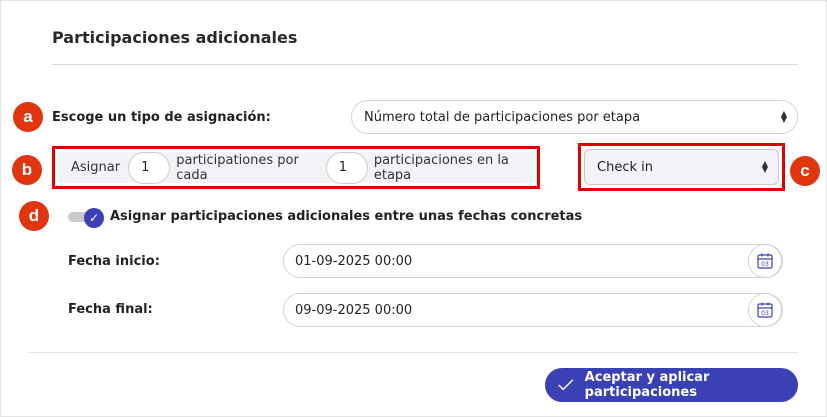 This screenshot has height=417, width=827. What do you see at coordinates (114, 261) in the screenshot?
I see `start-date-label: Fecha inicio:` at bounding box center [114, 261].